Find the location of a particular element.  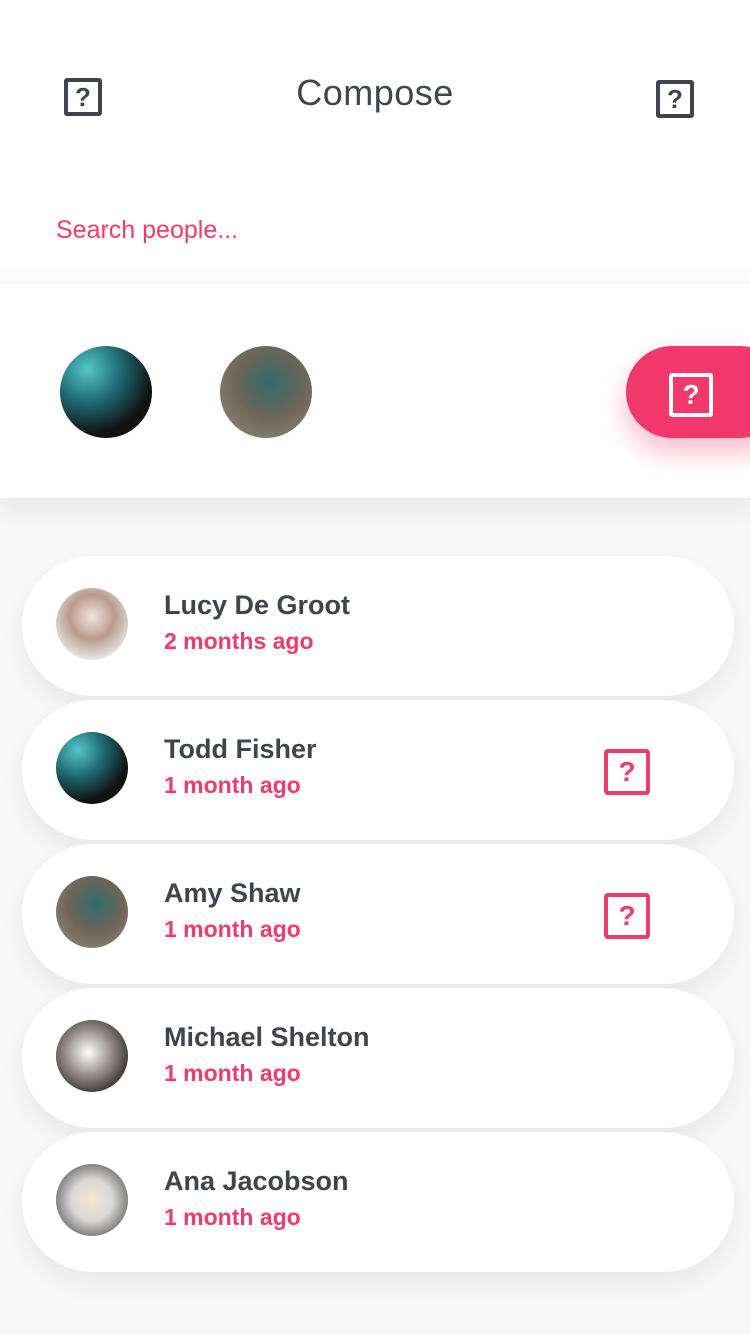

contact-name: Michael Shelton is located at coordinates (267, 1037).